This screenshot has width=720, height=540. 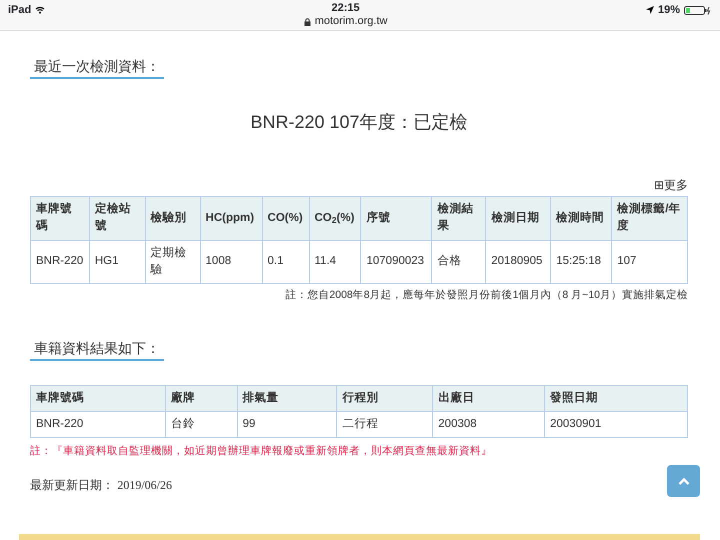 I want to click on table-cell: 台鈴, so click(x=201, y=425).